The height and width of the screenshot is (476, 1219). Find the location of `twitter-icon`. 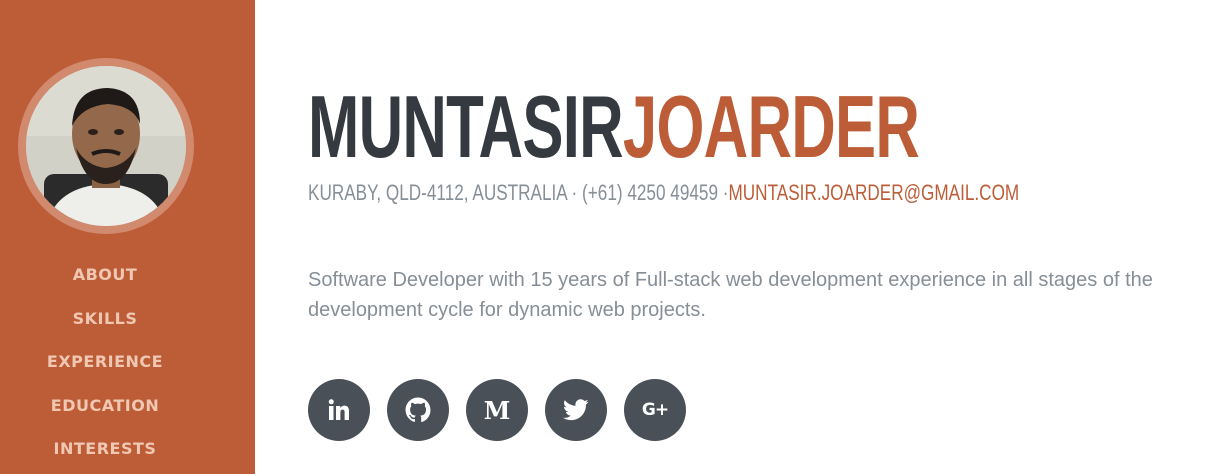

twitter-icon is located at coordinates (576, 410).